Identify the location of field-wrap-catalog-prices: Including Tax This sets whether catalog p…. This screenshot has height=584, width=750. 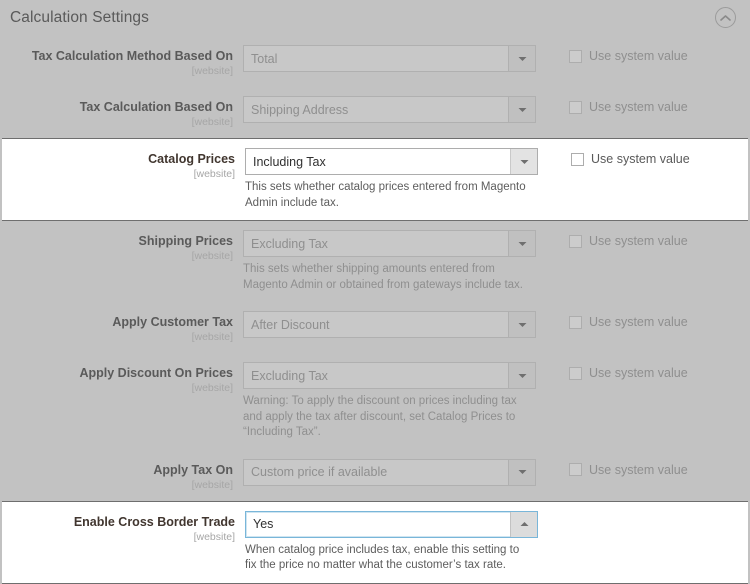
(391, 179).